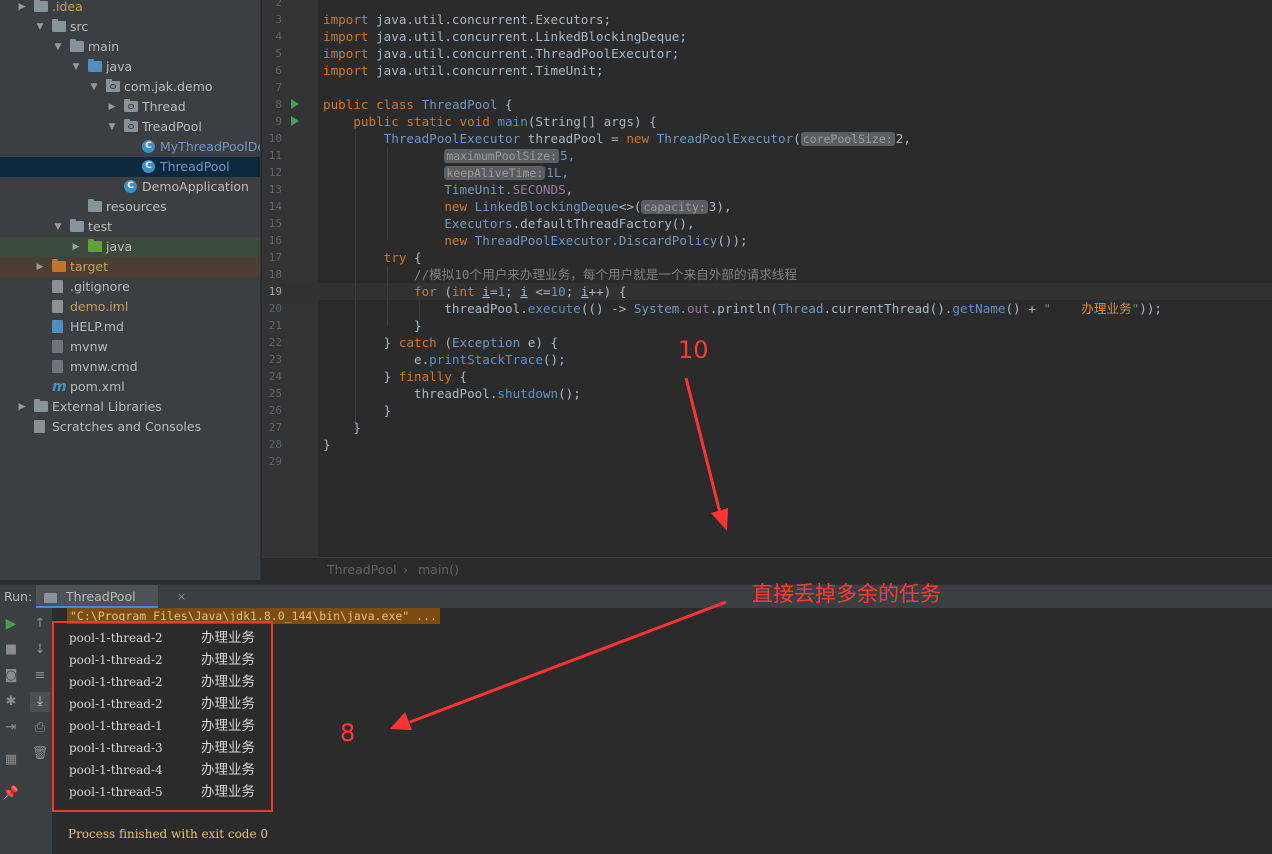 The image size is (1272, 854). I want to click on tree-item-gitignore: .gitignore, so click(130, 287).